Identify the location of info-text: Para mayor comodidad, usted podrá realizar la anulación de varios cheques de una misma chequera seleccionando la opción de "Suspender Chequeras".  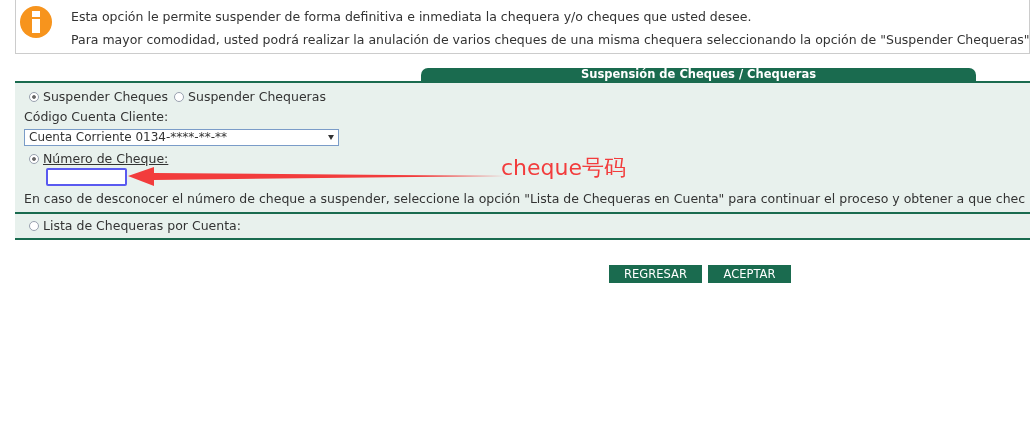
(550, 40).